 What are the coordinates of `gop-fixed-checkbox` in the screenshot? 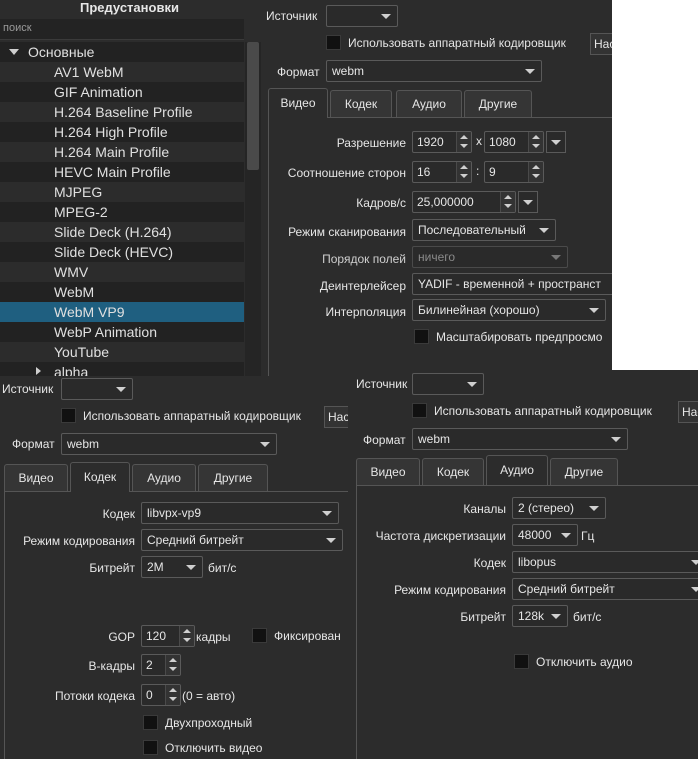 It's located at (259, 635).